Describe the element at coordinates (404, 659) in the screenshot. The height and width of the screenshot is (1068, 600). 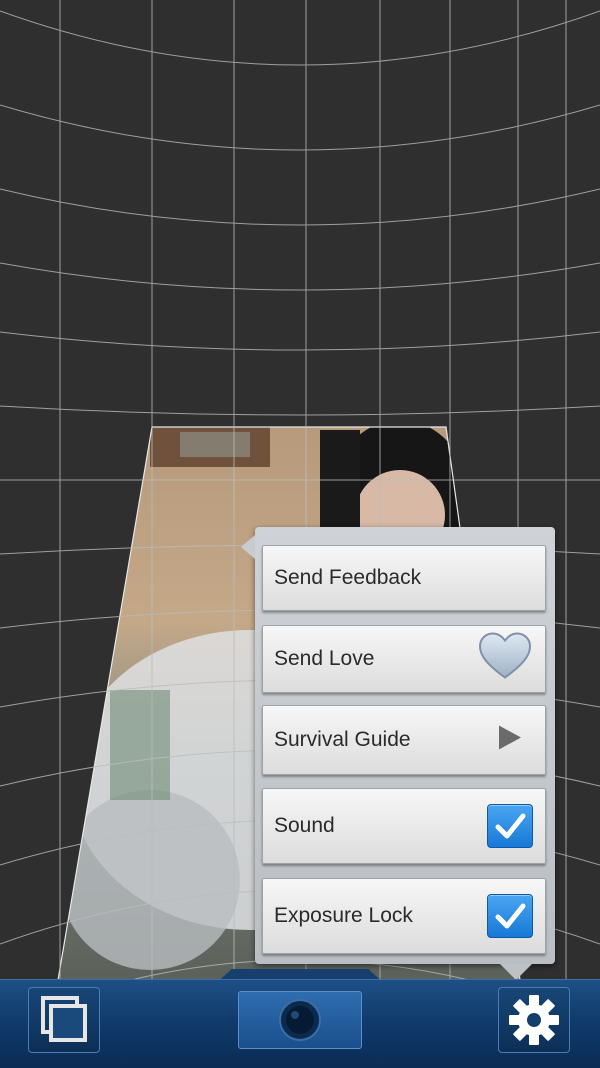
I see `menu-item-send-love: Send Love` at that location.